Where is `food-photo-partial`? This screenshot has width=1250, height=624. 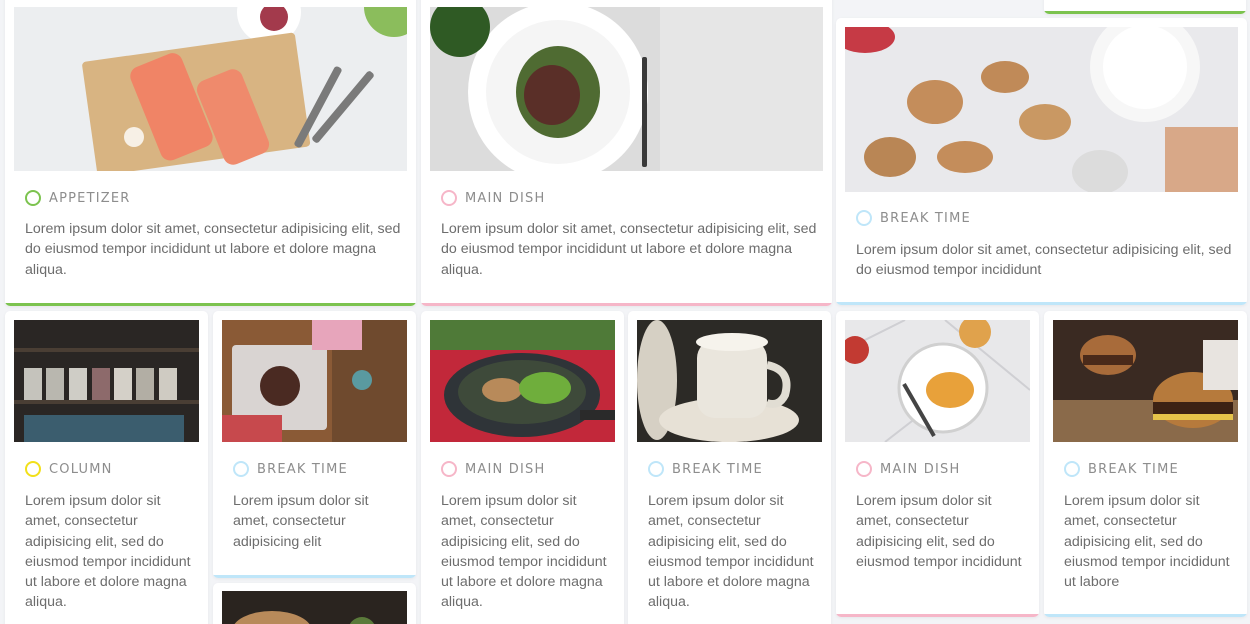 food-photo-partial is located at coordinates (314, 607).